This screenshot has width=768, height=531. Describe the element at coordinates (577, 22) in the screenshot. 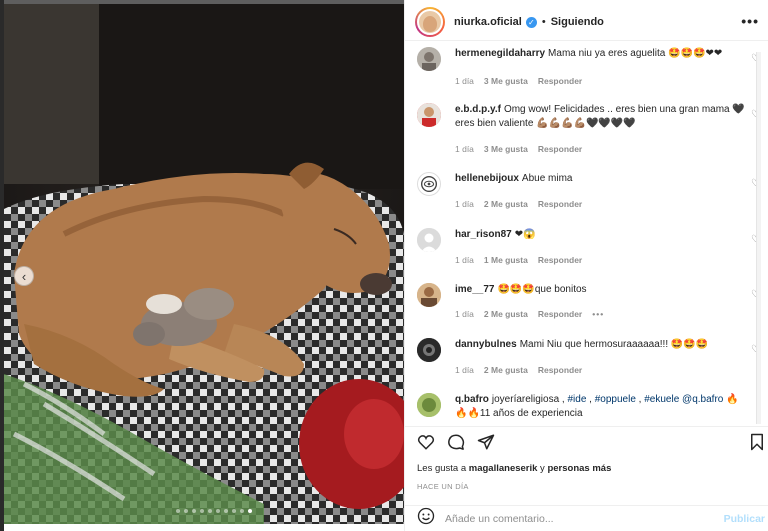

I see `following-button: Siguiendo` at that location.